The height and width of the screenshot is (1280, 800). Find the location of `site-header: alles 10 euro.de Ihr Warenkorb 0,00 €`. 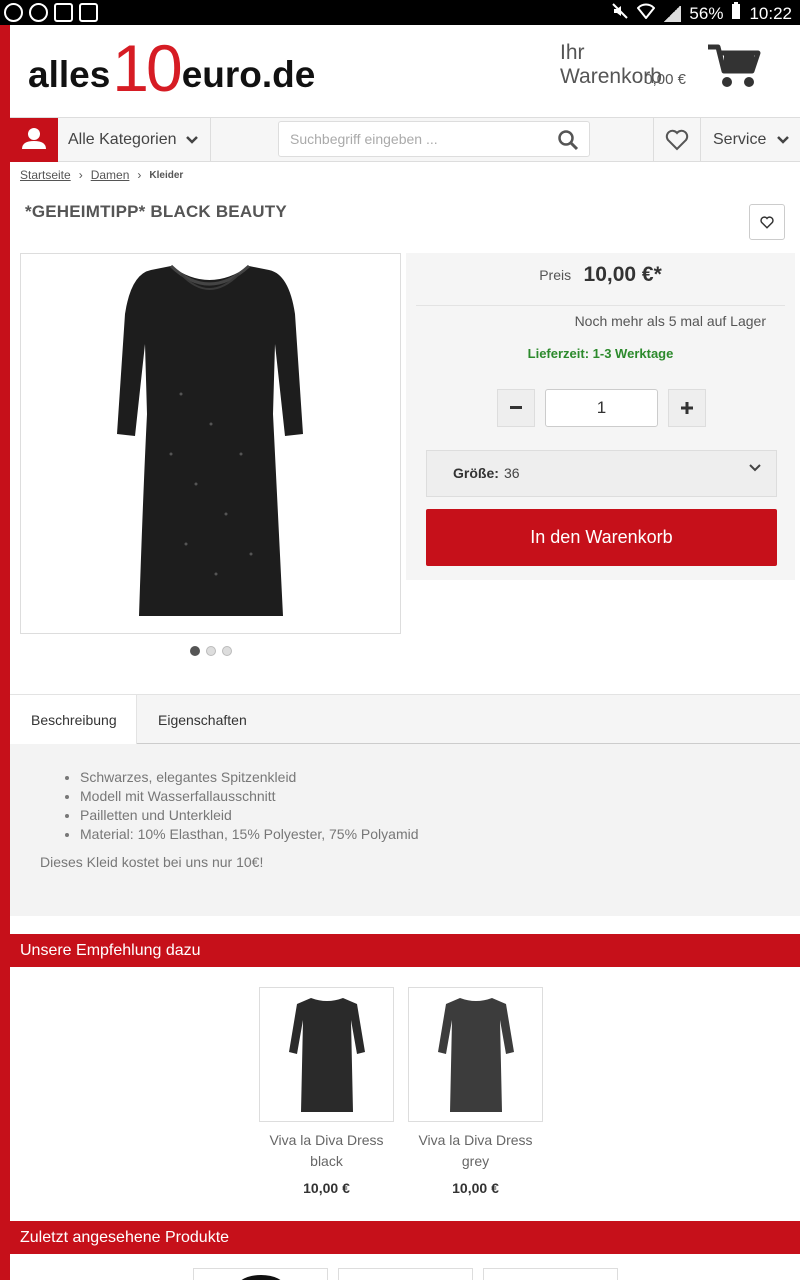

site-header: alles 10 euro.de Ihr Warenkorb 0,00 € is located at coordinates (405, 71).